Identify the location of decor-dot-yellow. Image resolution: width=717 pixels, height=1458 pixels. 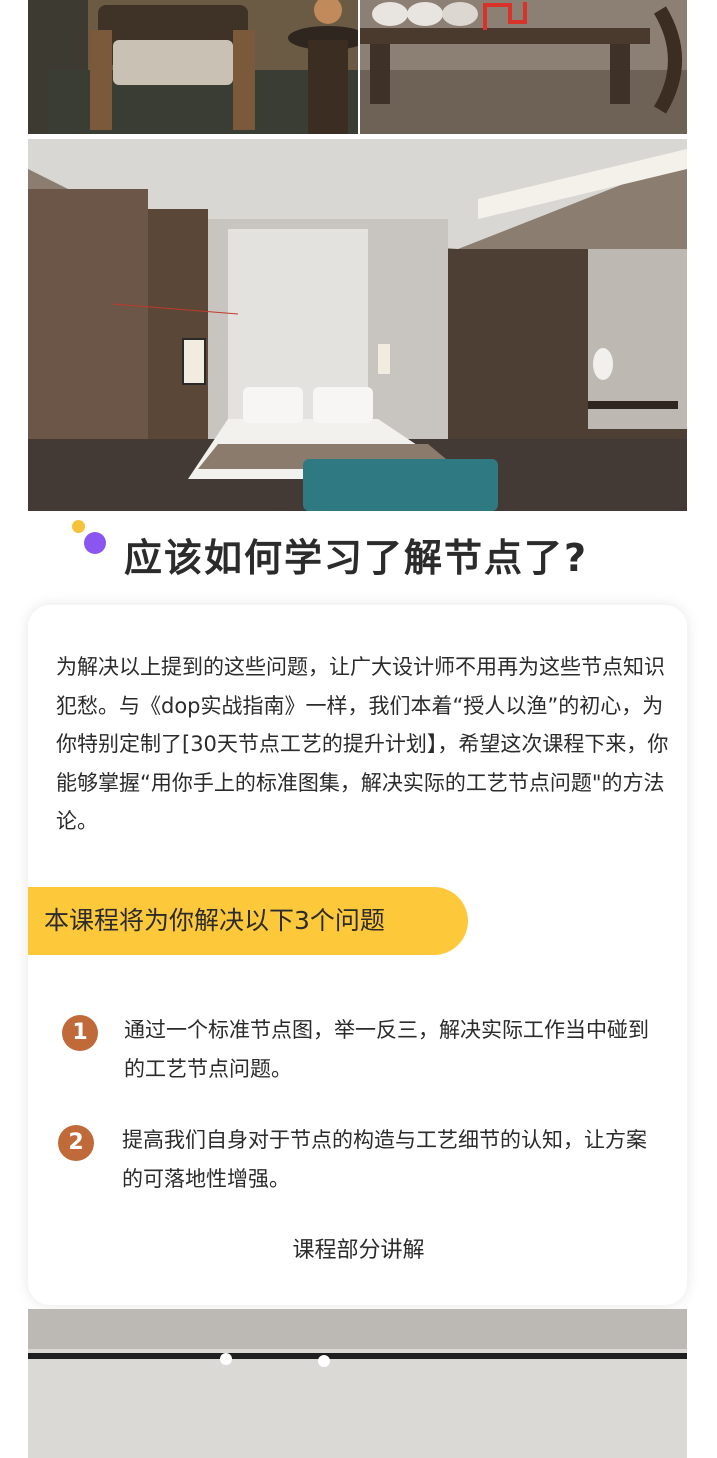
(78, 526).